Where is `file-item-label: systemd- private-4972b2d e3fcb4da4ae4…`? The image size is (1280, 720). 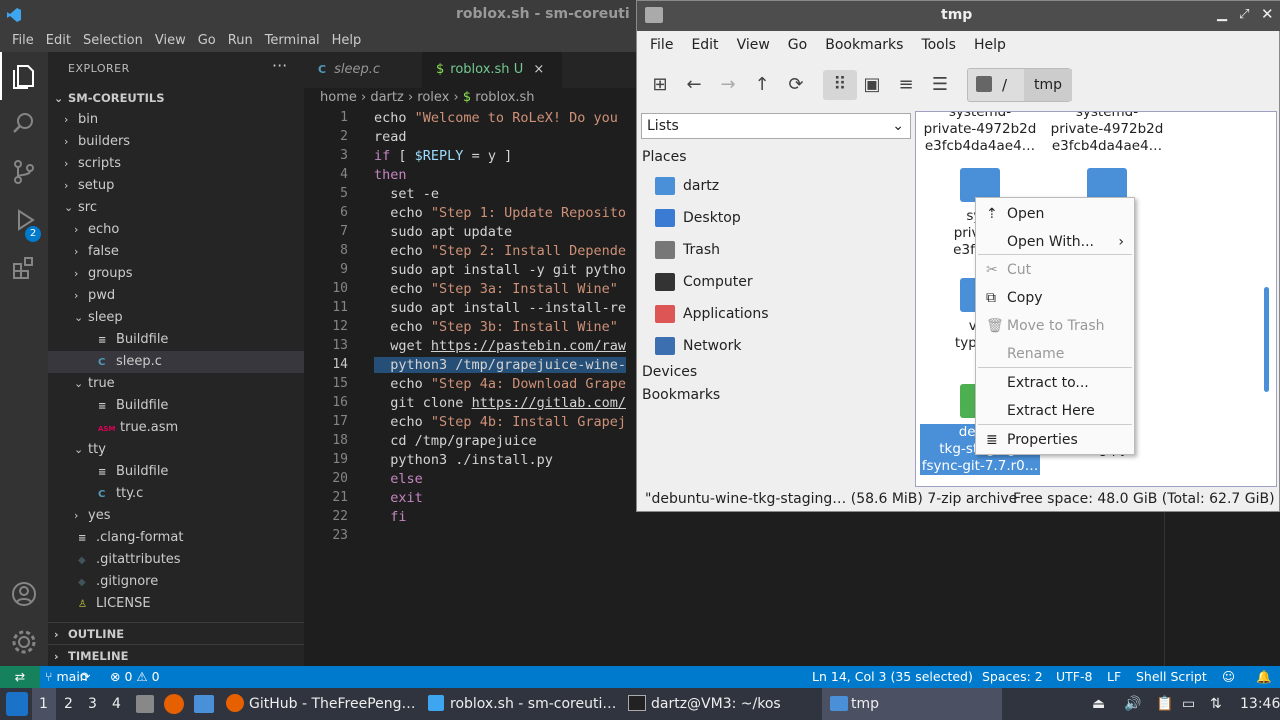
file-item-label: systemd- private-4972b2d e3fcb4da4ae4… is located at coordinates (1107, 133).